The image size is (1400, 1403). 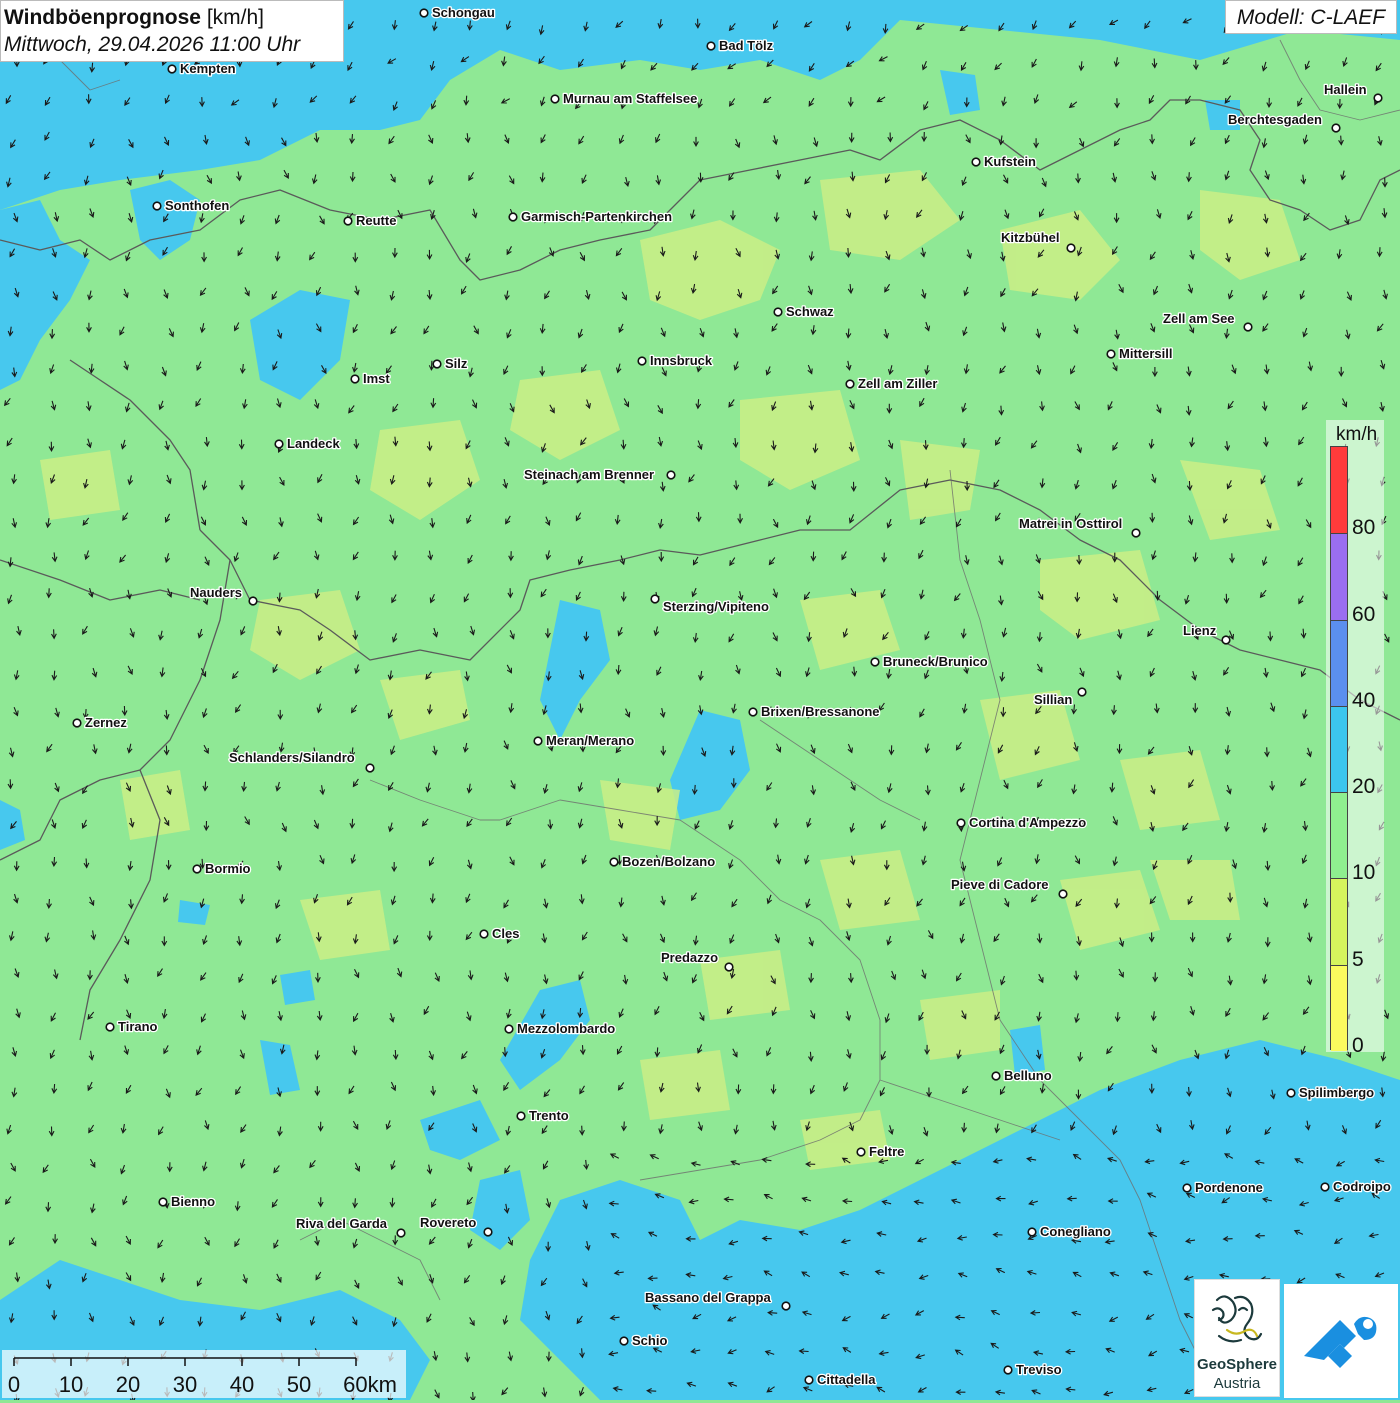 What do you see at coordinates (102, 17) in the screenshot?
I see `map-title: Windböenprognose` at bounding box center [102, 17].